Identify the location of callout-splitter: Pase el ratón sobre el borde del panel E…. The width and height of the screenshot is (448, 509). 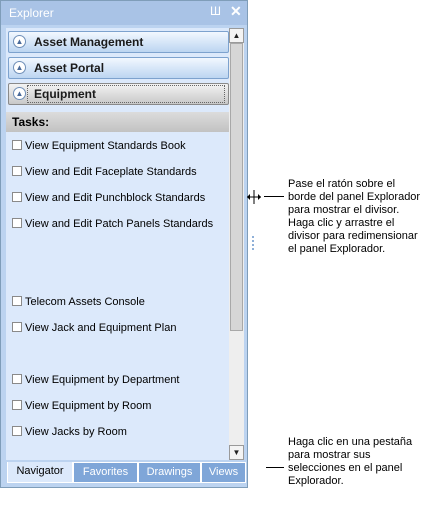
(354, 216).